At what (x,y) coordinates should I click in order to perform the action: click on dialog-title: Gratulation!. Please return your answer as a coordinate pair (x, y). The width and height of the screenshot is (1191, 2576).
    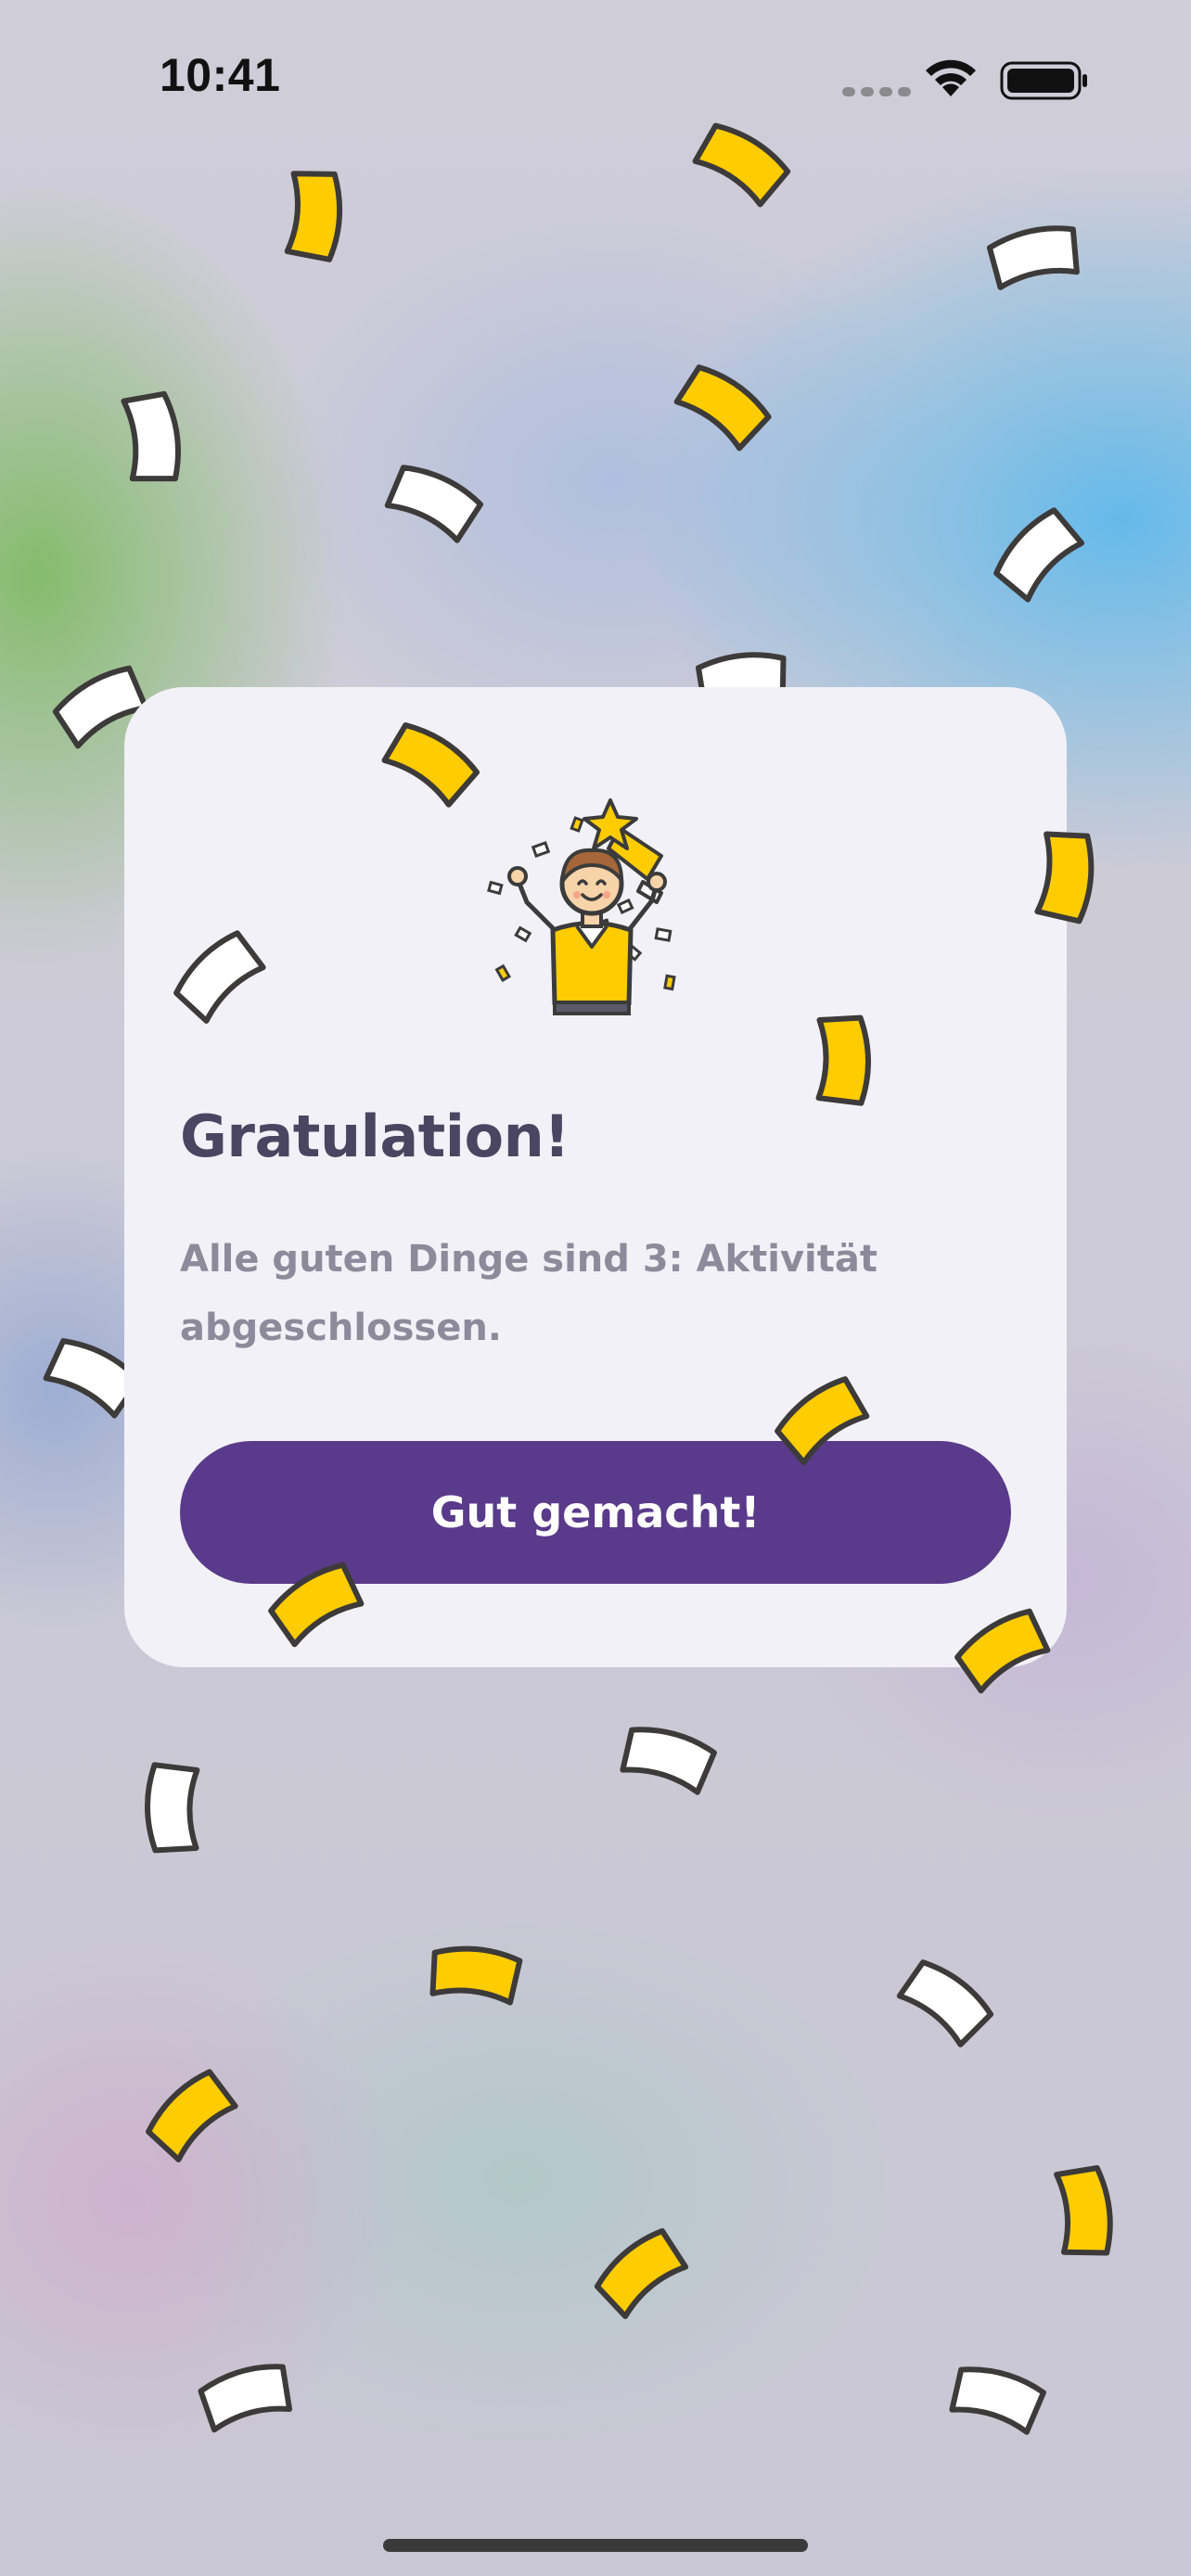
    Looking at the image, I should click on (375, 1136).